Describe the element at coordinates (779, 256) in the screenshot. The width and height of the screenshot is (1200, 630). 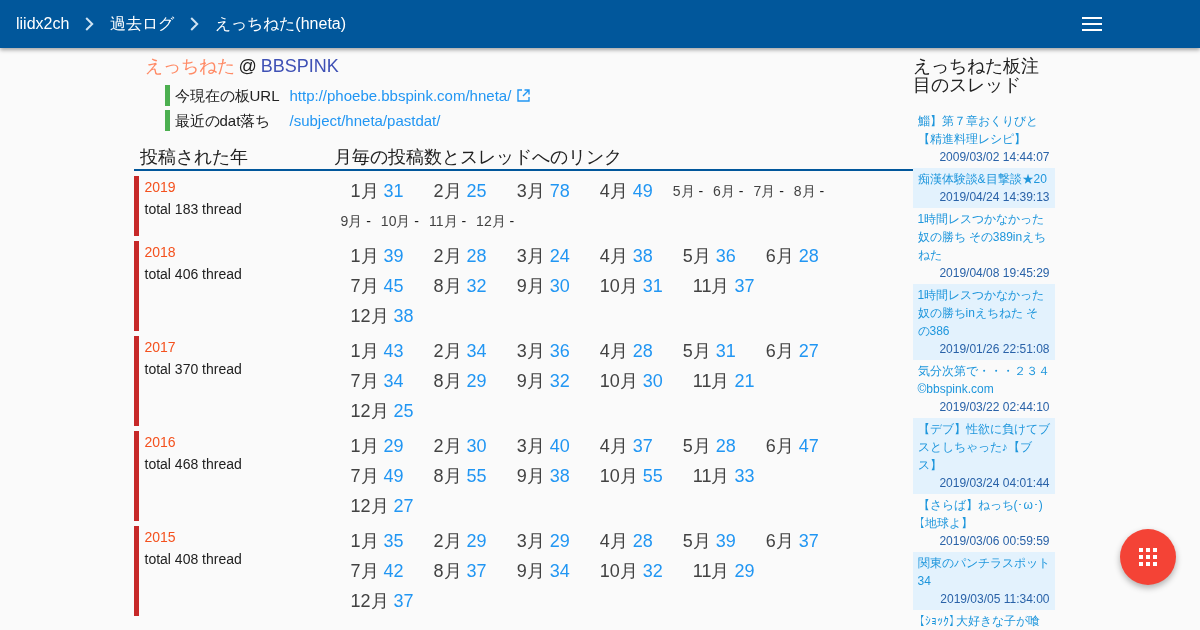
I see `month-label: 6月` at that location.